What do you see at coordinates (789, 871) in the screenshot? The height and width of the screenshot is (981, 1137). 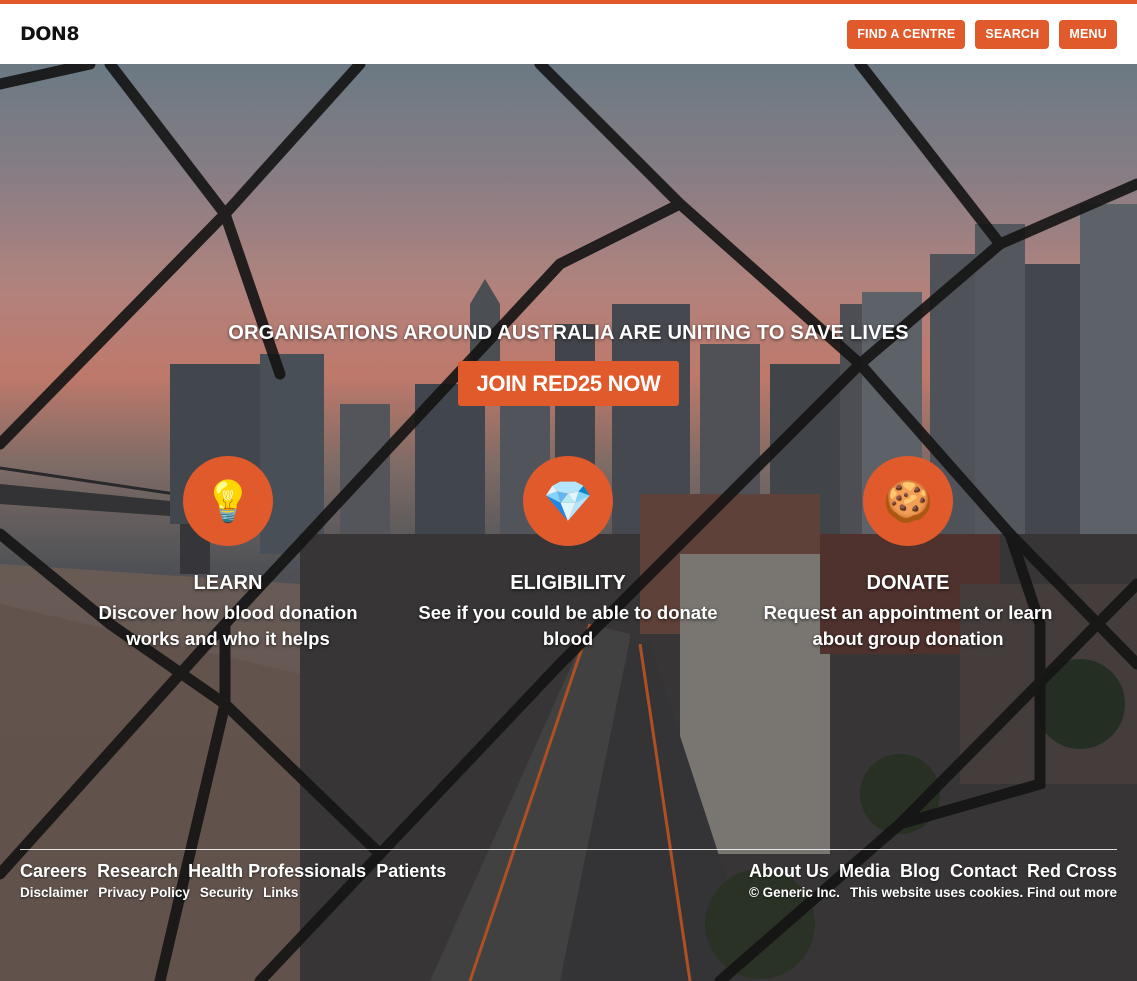 I see `footer-link-about-us: About Us` at bounding box center [789, 871].